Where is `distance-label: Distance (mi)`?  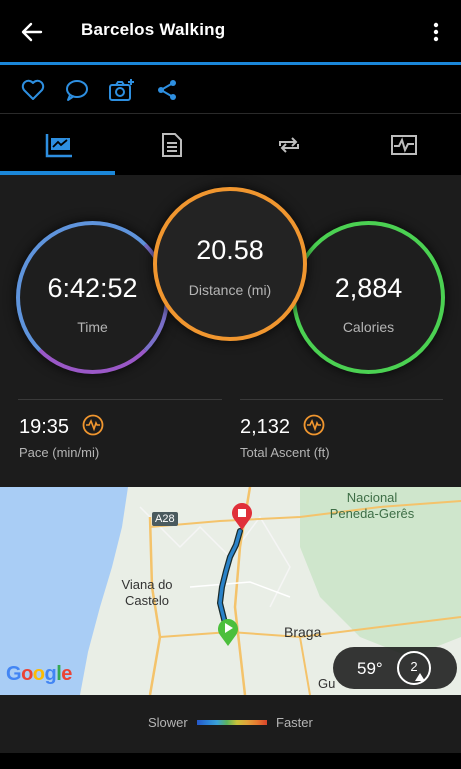 distance-label: Distance (mi) is located at coordinates (230, 290).